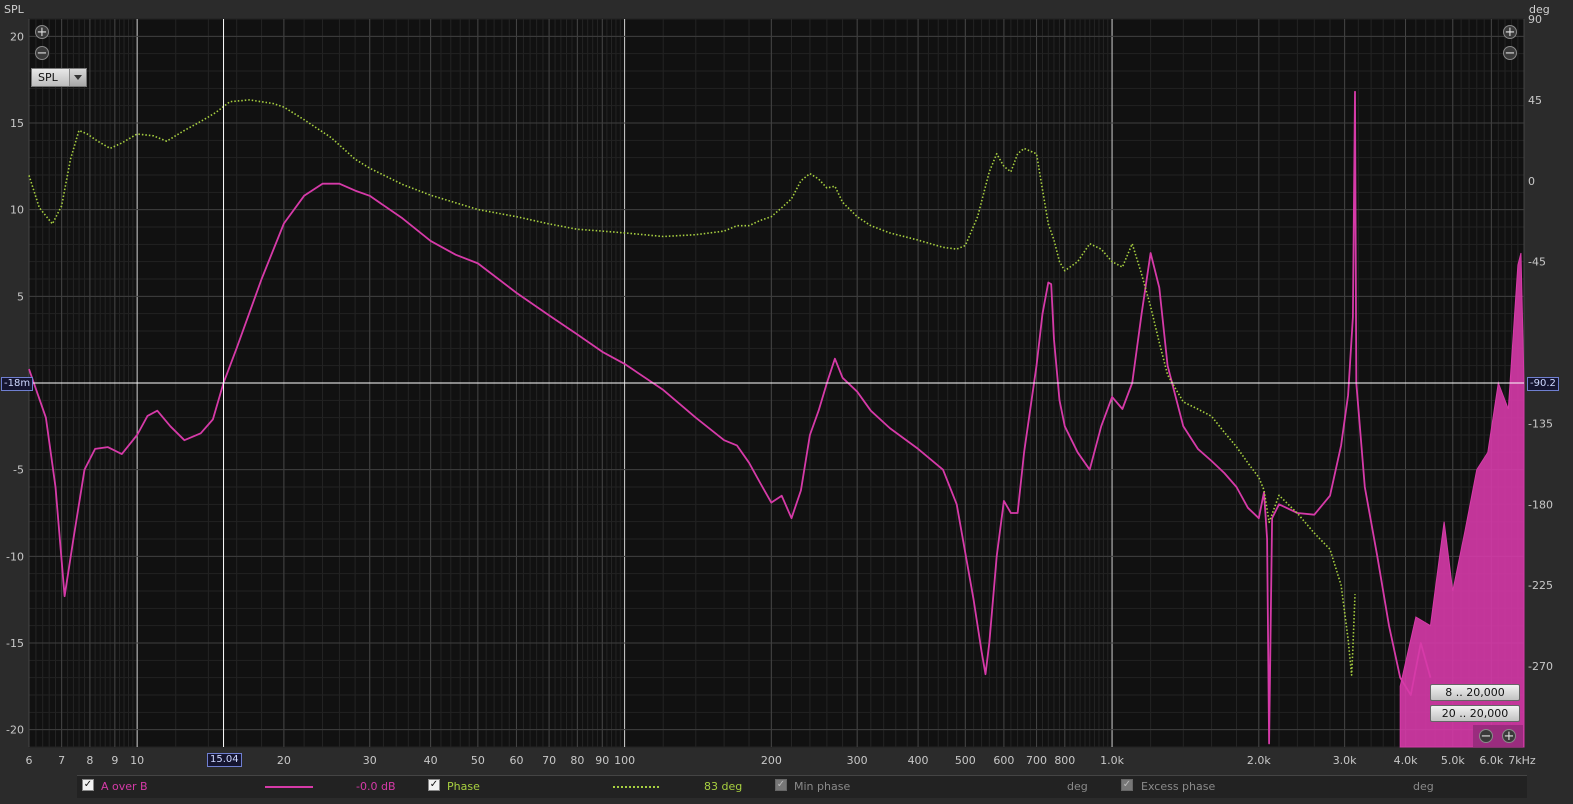  Describe the element at coordinates (602, 760) in the screenshot. I see `x-tick-label: 90` at that location.